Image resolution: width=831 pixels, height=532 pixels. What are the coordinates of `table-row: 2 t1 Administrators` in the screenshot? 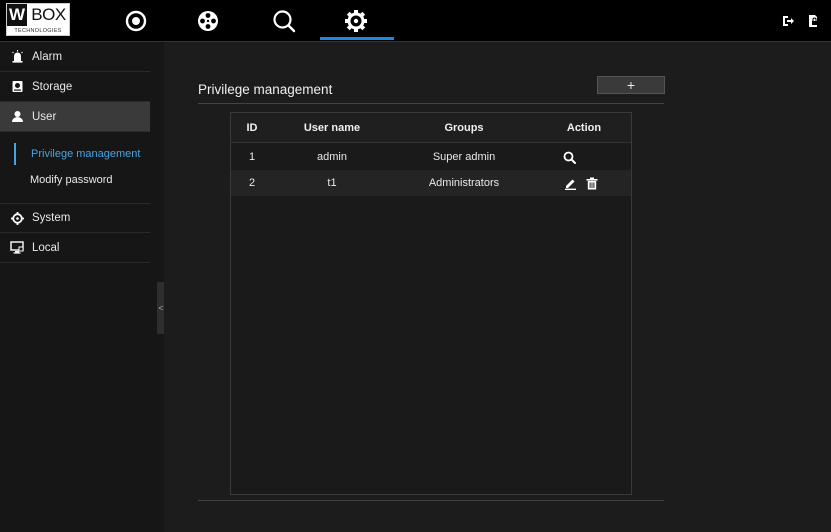 It's located at (431, 183).